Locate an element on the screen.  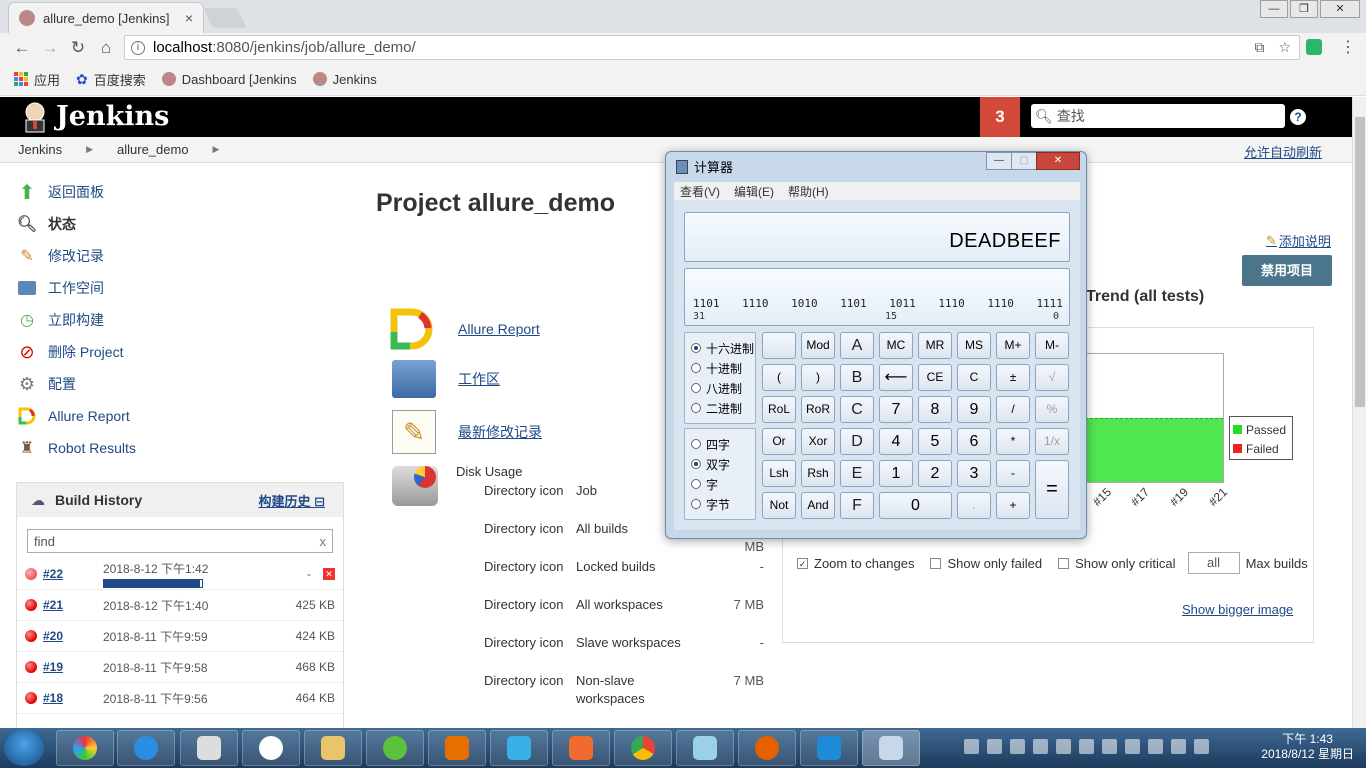
calc-key-backspace: ⟵ is located at coordinates (896, 377).